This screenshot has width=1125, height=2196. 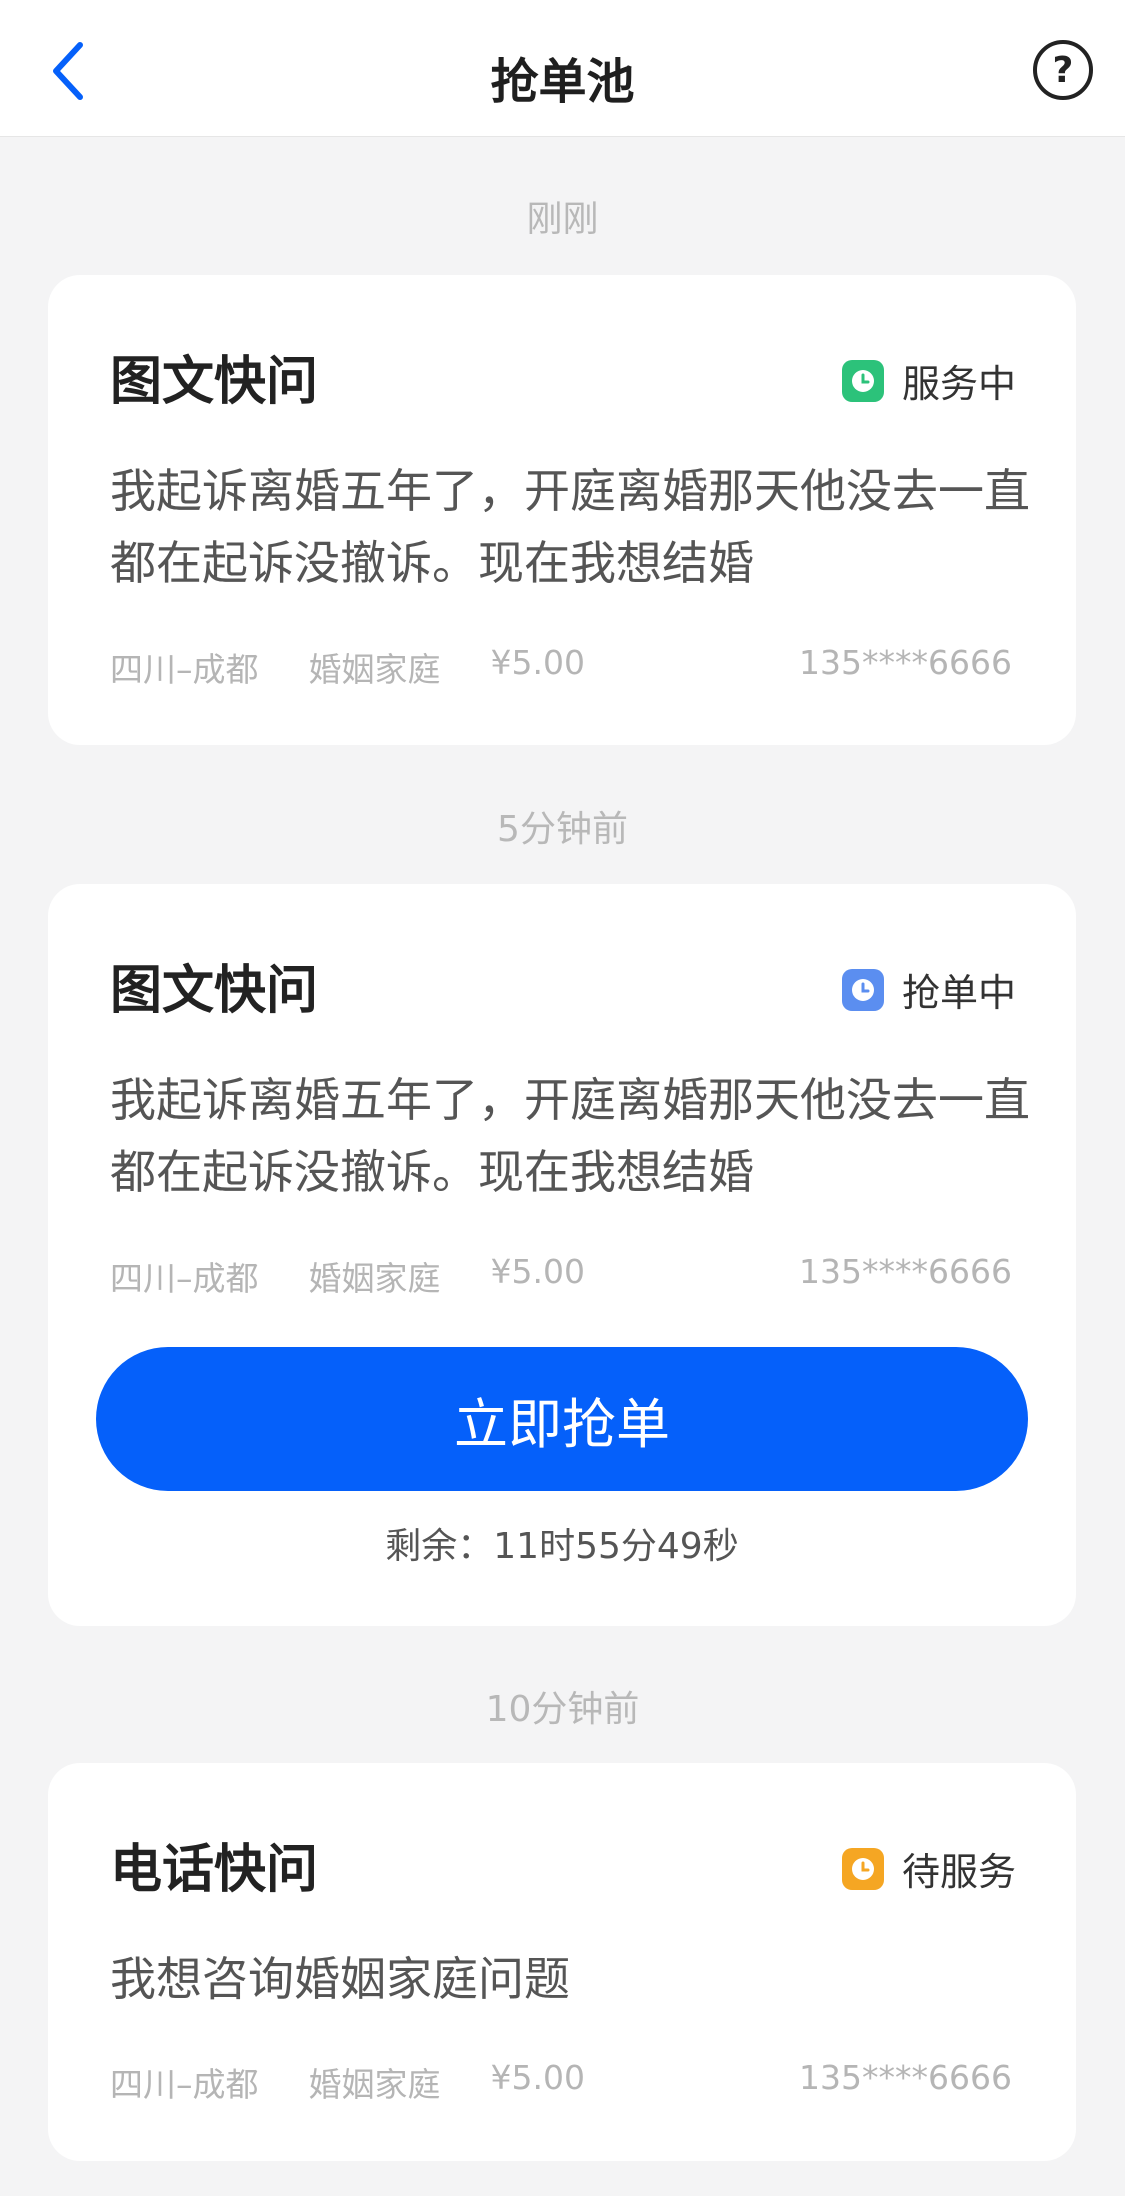 What do you see at coordinates (562, 829) in the screenshot?
I see `timestamp-label: 5分钟前` at bounding box center [562, 829].